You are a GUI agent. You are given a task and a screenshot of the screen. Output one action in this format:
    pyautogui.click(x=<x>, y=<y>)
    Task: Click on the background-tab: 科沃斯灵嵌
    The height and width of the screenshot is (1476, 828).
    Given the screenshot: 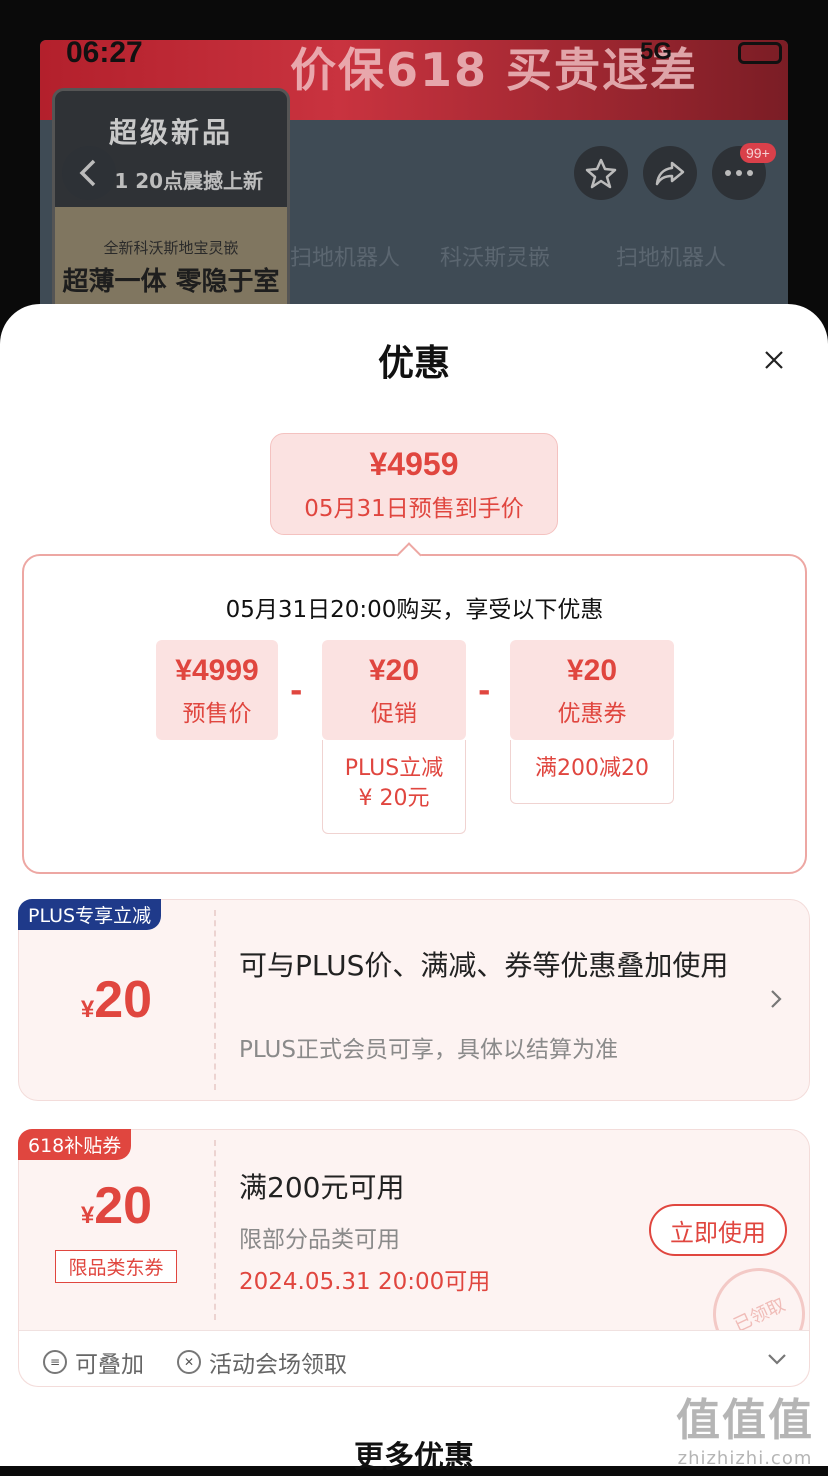 What is the action you would take?
    pyautogui.click(x=495, y=258)
    